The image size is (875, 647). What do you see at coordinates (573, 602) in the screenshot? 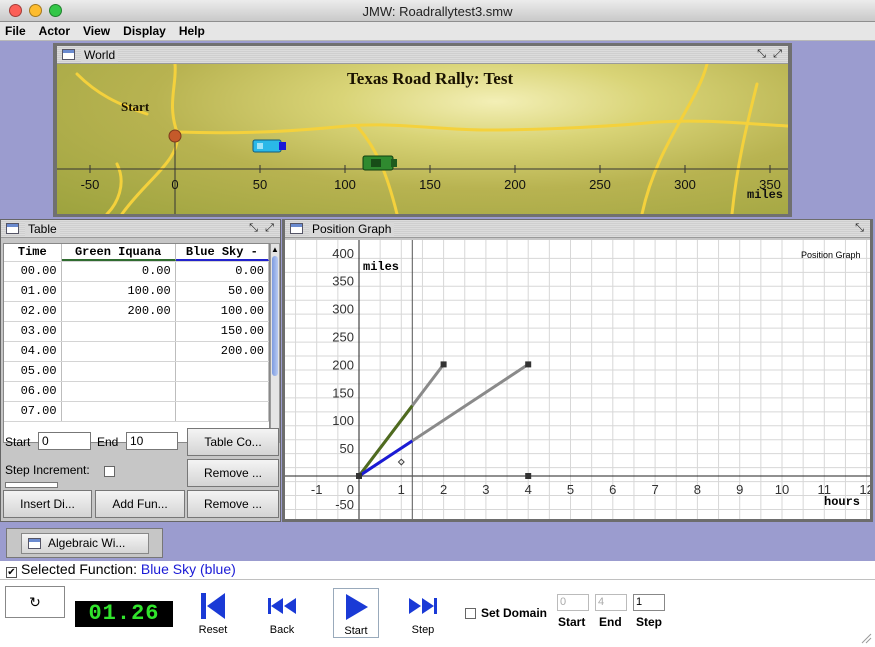
I see `domain-start-input: 0` at bounding box center [573, 602].